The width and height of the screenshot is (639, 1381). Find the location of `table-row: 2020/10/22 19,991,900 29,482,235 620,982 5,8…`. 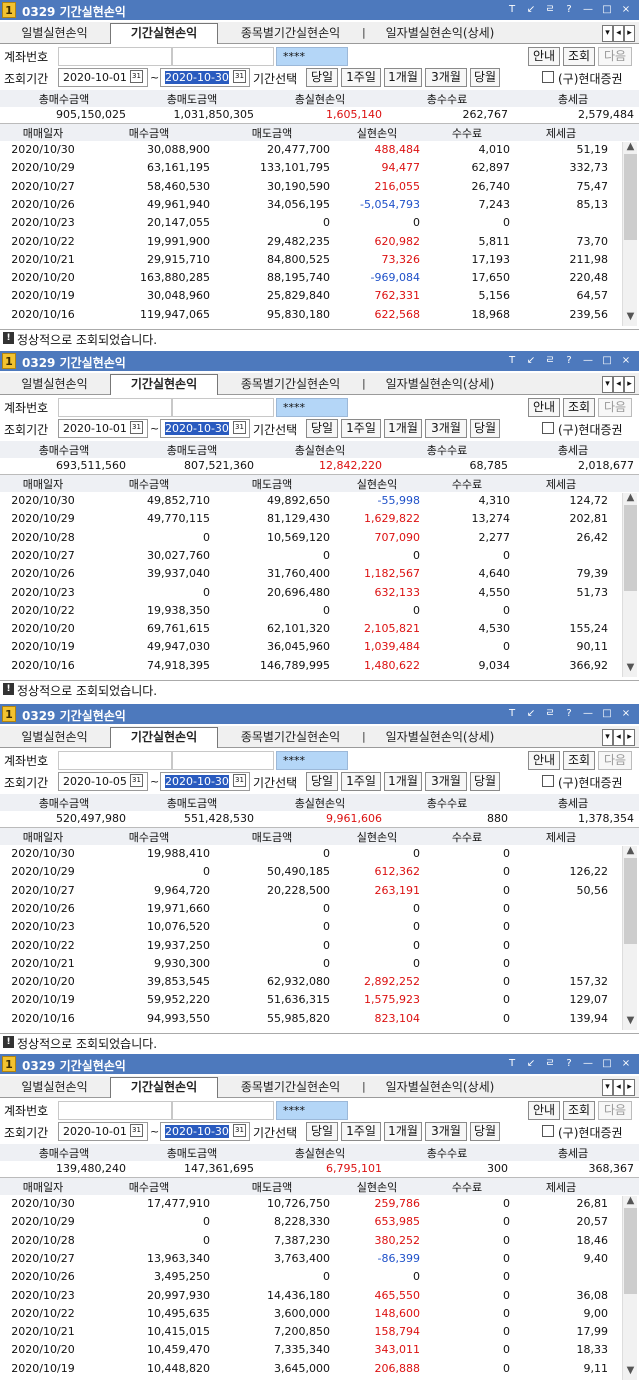

table-row: 2020/10/22 19,991,900 29,482,235 620,982 5,8… is located at coordinates (319, 242).